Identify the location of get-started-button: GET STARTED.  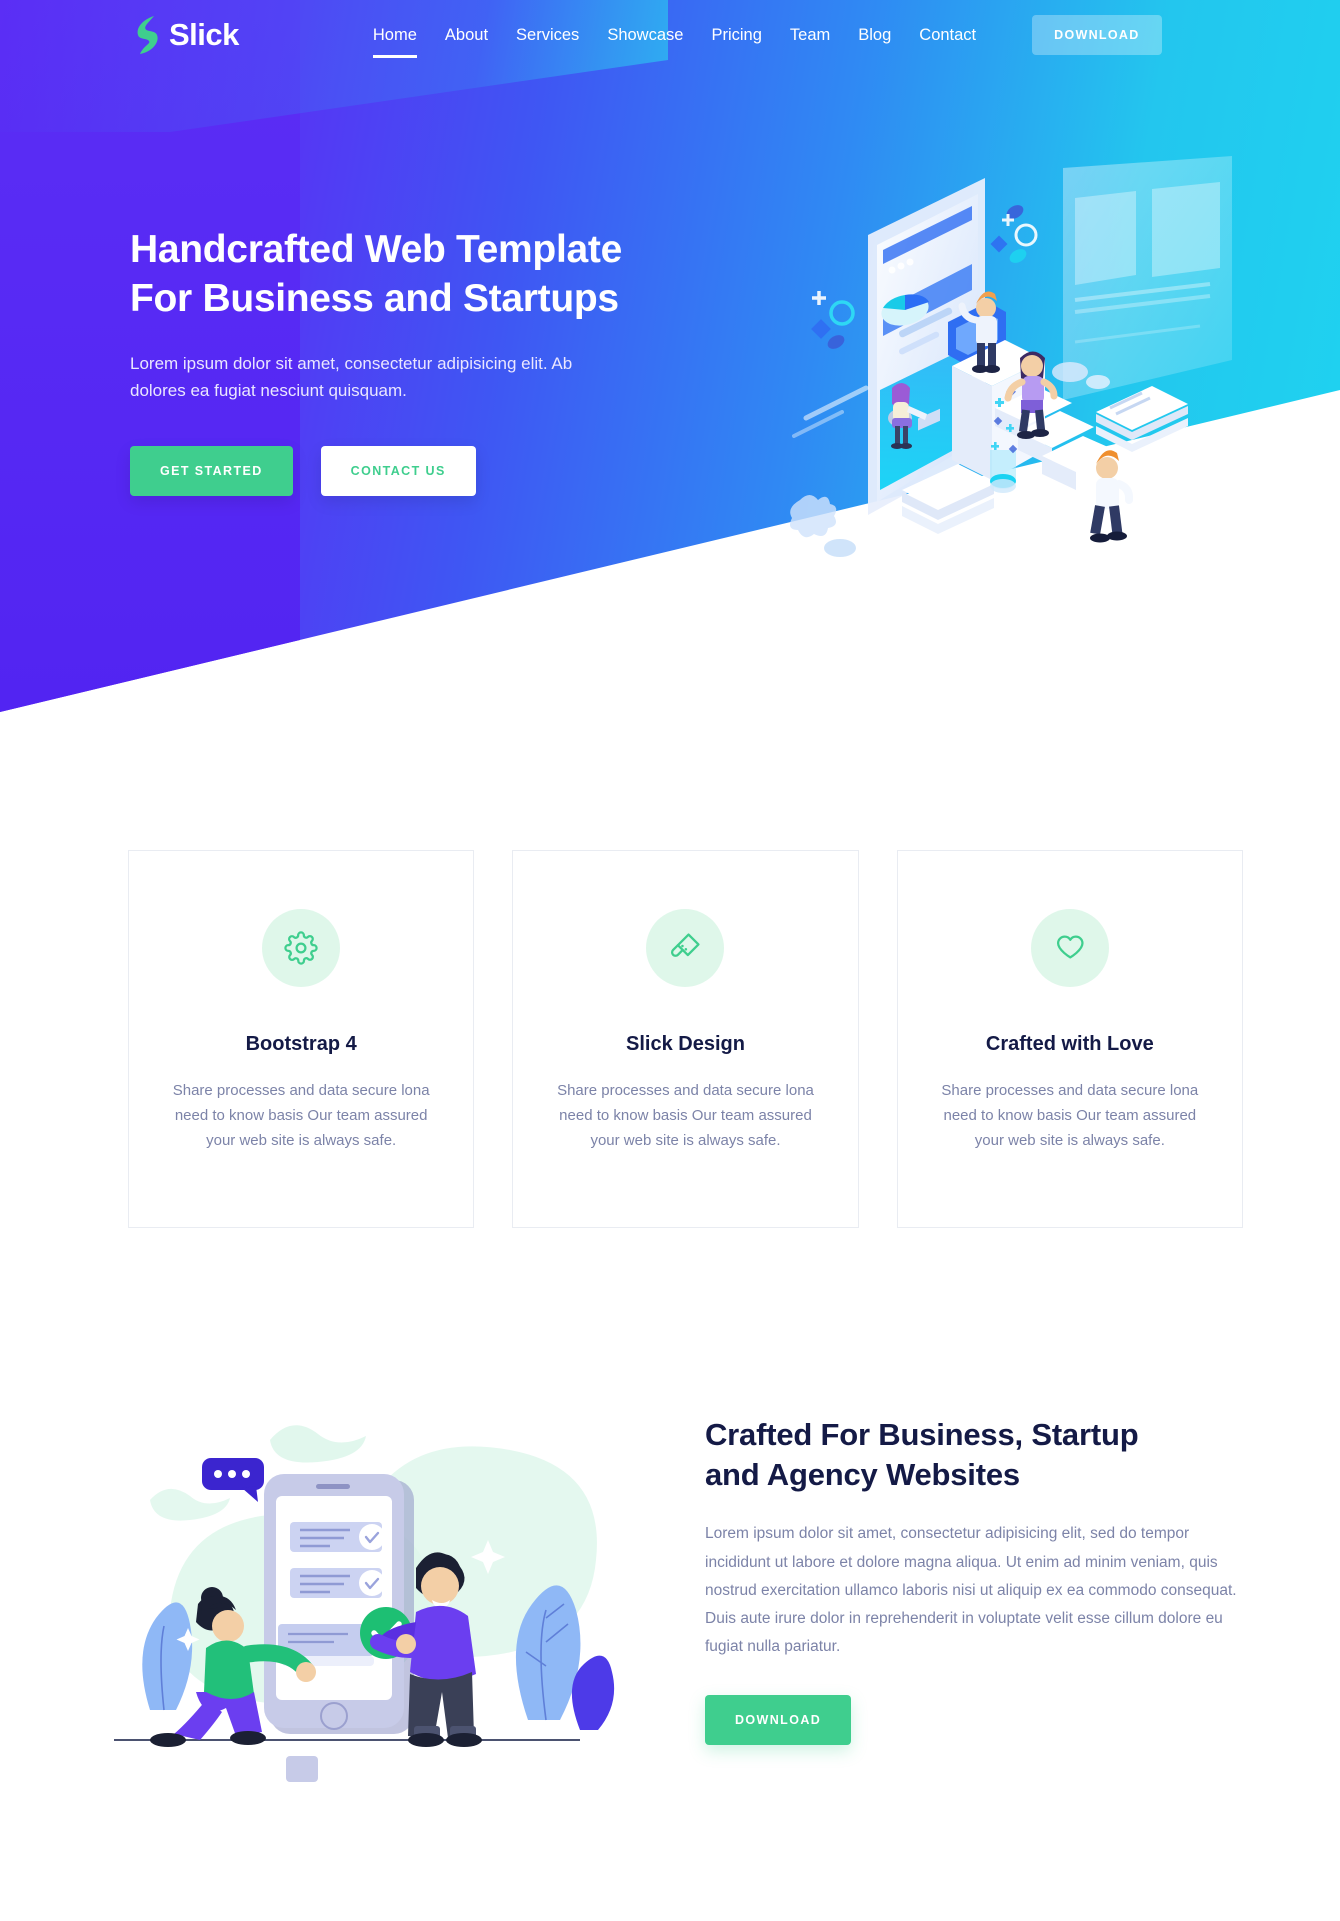
(211, 470).